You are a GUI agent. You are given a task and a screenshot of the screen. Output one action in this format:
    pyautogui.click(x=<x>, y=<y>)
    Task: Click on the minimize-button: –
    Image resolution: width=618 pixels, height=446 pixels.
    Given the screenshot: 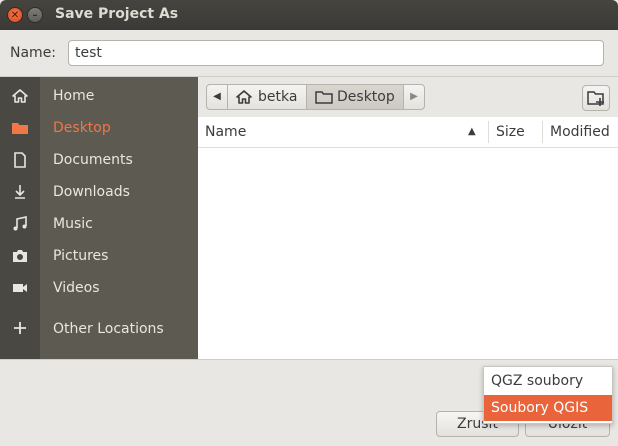 What is the action you would take?
    pyautogui.click(x=35, y=15)
    